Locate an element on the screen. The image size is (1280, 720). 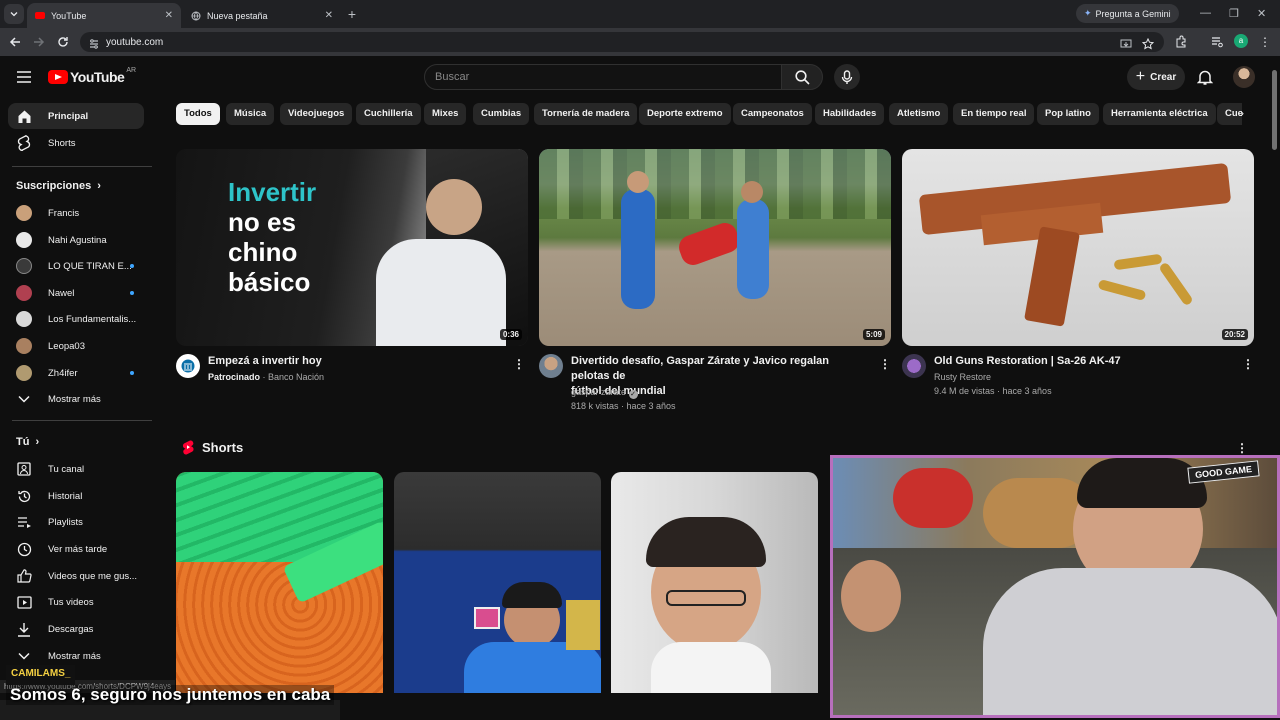
video-title: Old Guns Restoration | Sa-26 AK-47 is located at coordinates (1079, 361).